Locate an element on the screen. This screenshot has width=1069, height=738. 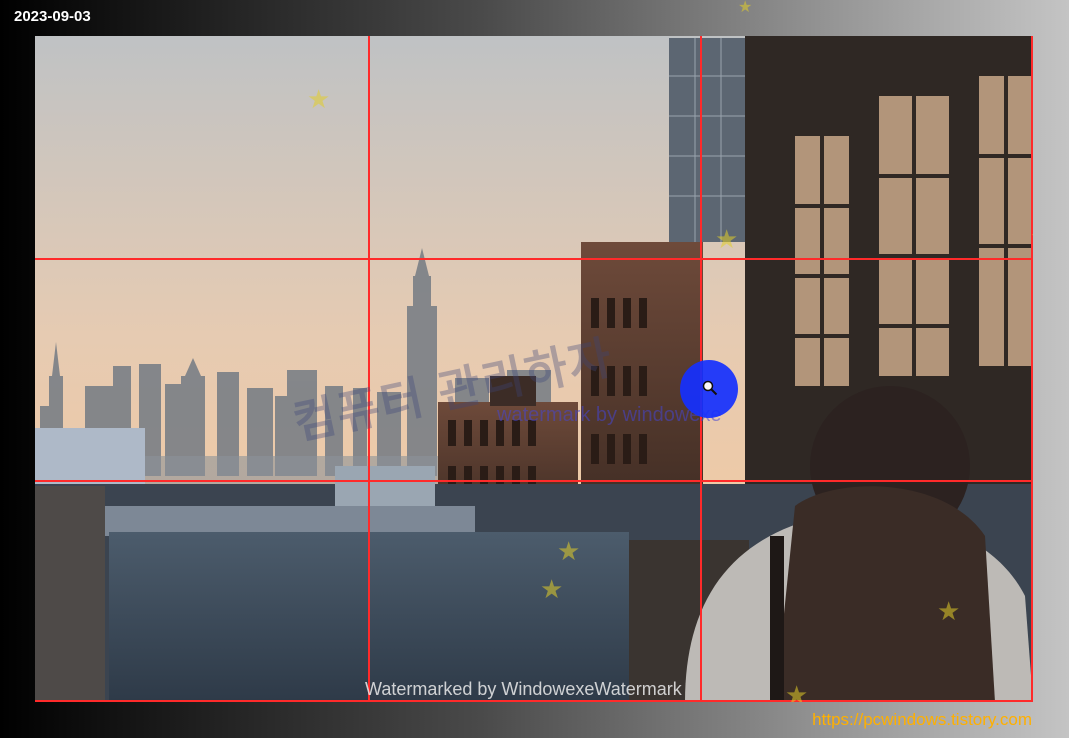
magnifier-icon is located at coordinates (710, 388).